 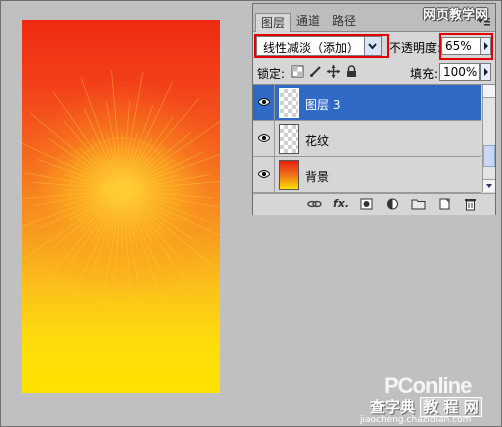 What do you see at coordinates (366, 204) in the screenshot?
I see `mask-icon` at bounding box center [366, 204].